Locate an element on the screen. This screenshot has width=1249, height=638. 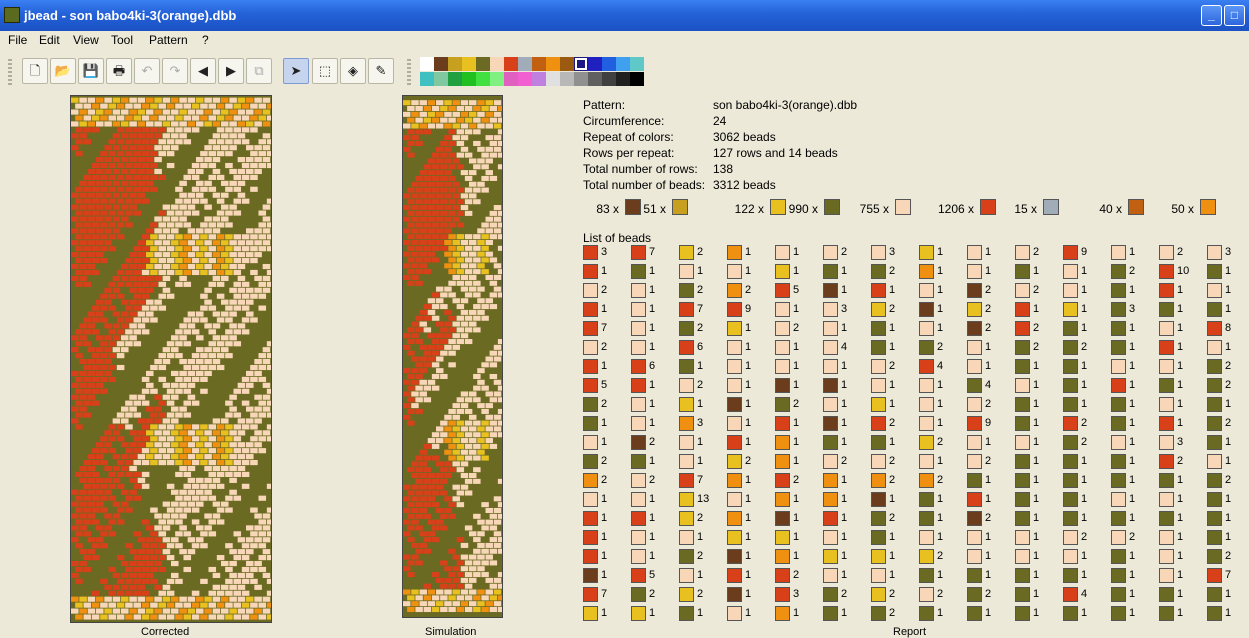
fill-bucket-button: ◈ is located at coordinates (353, 71).